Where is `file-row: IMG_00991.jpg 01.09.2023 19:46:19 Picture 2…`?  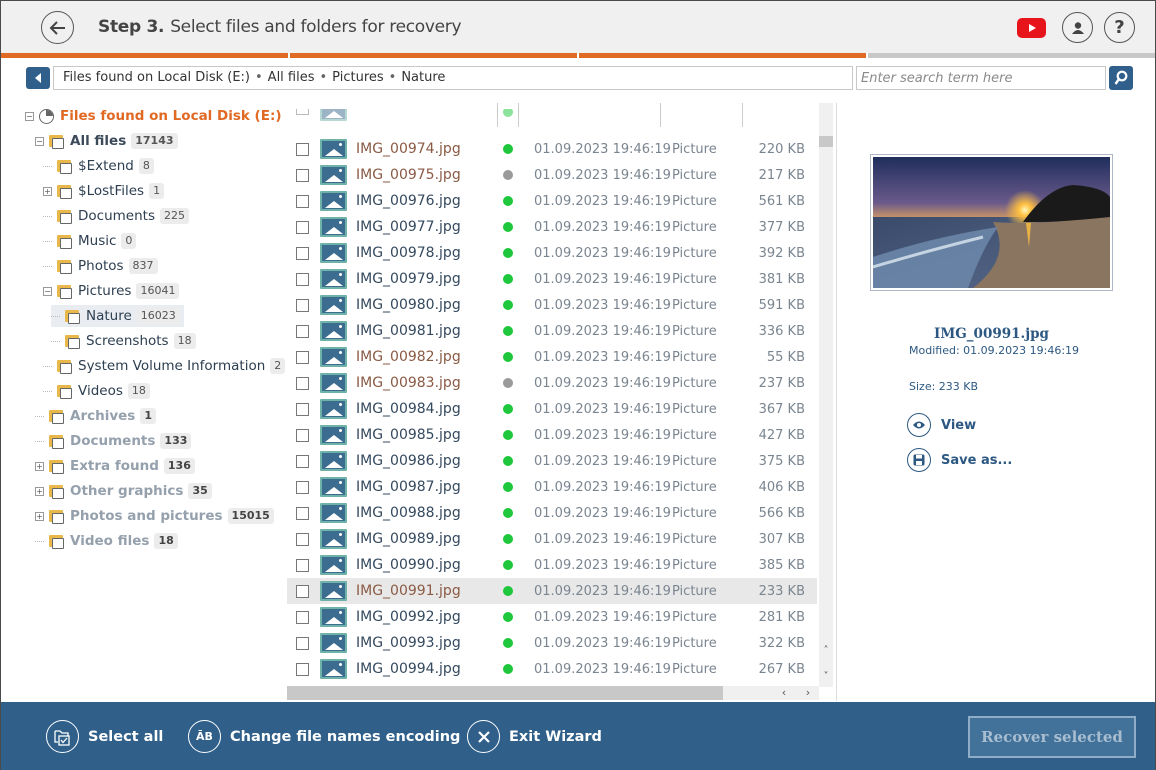
file-row: IMG_00991.jpg 01.09.2023 19:46:19 Picture 2… is located at coordinates (552, 591).